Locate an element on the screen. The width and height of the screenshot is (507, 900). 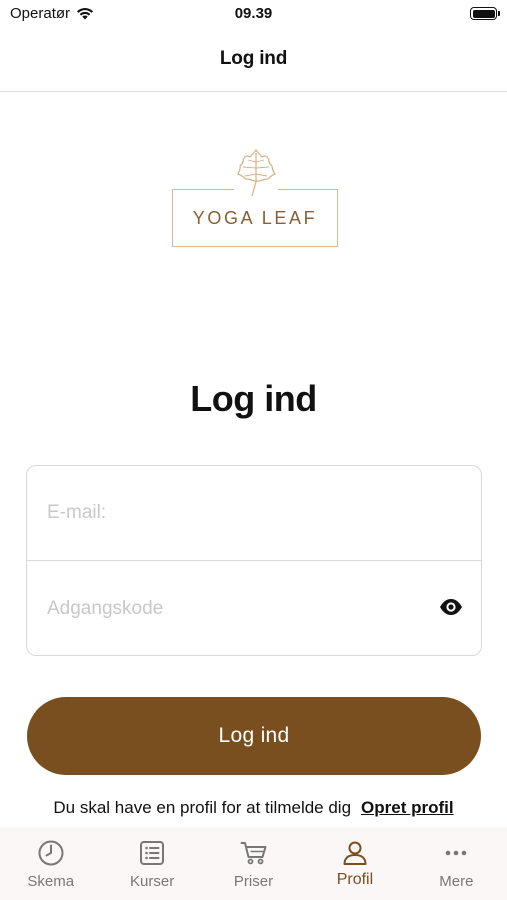
create-profile-link: Opret profil is located at coordinates (407, 807).